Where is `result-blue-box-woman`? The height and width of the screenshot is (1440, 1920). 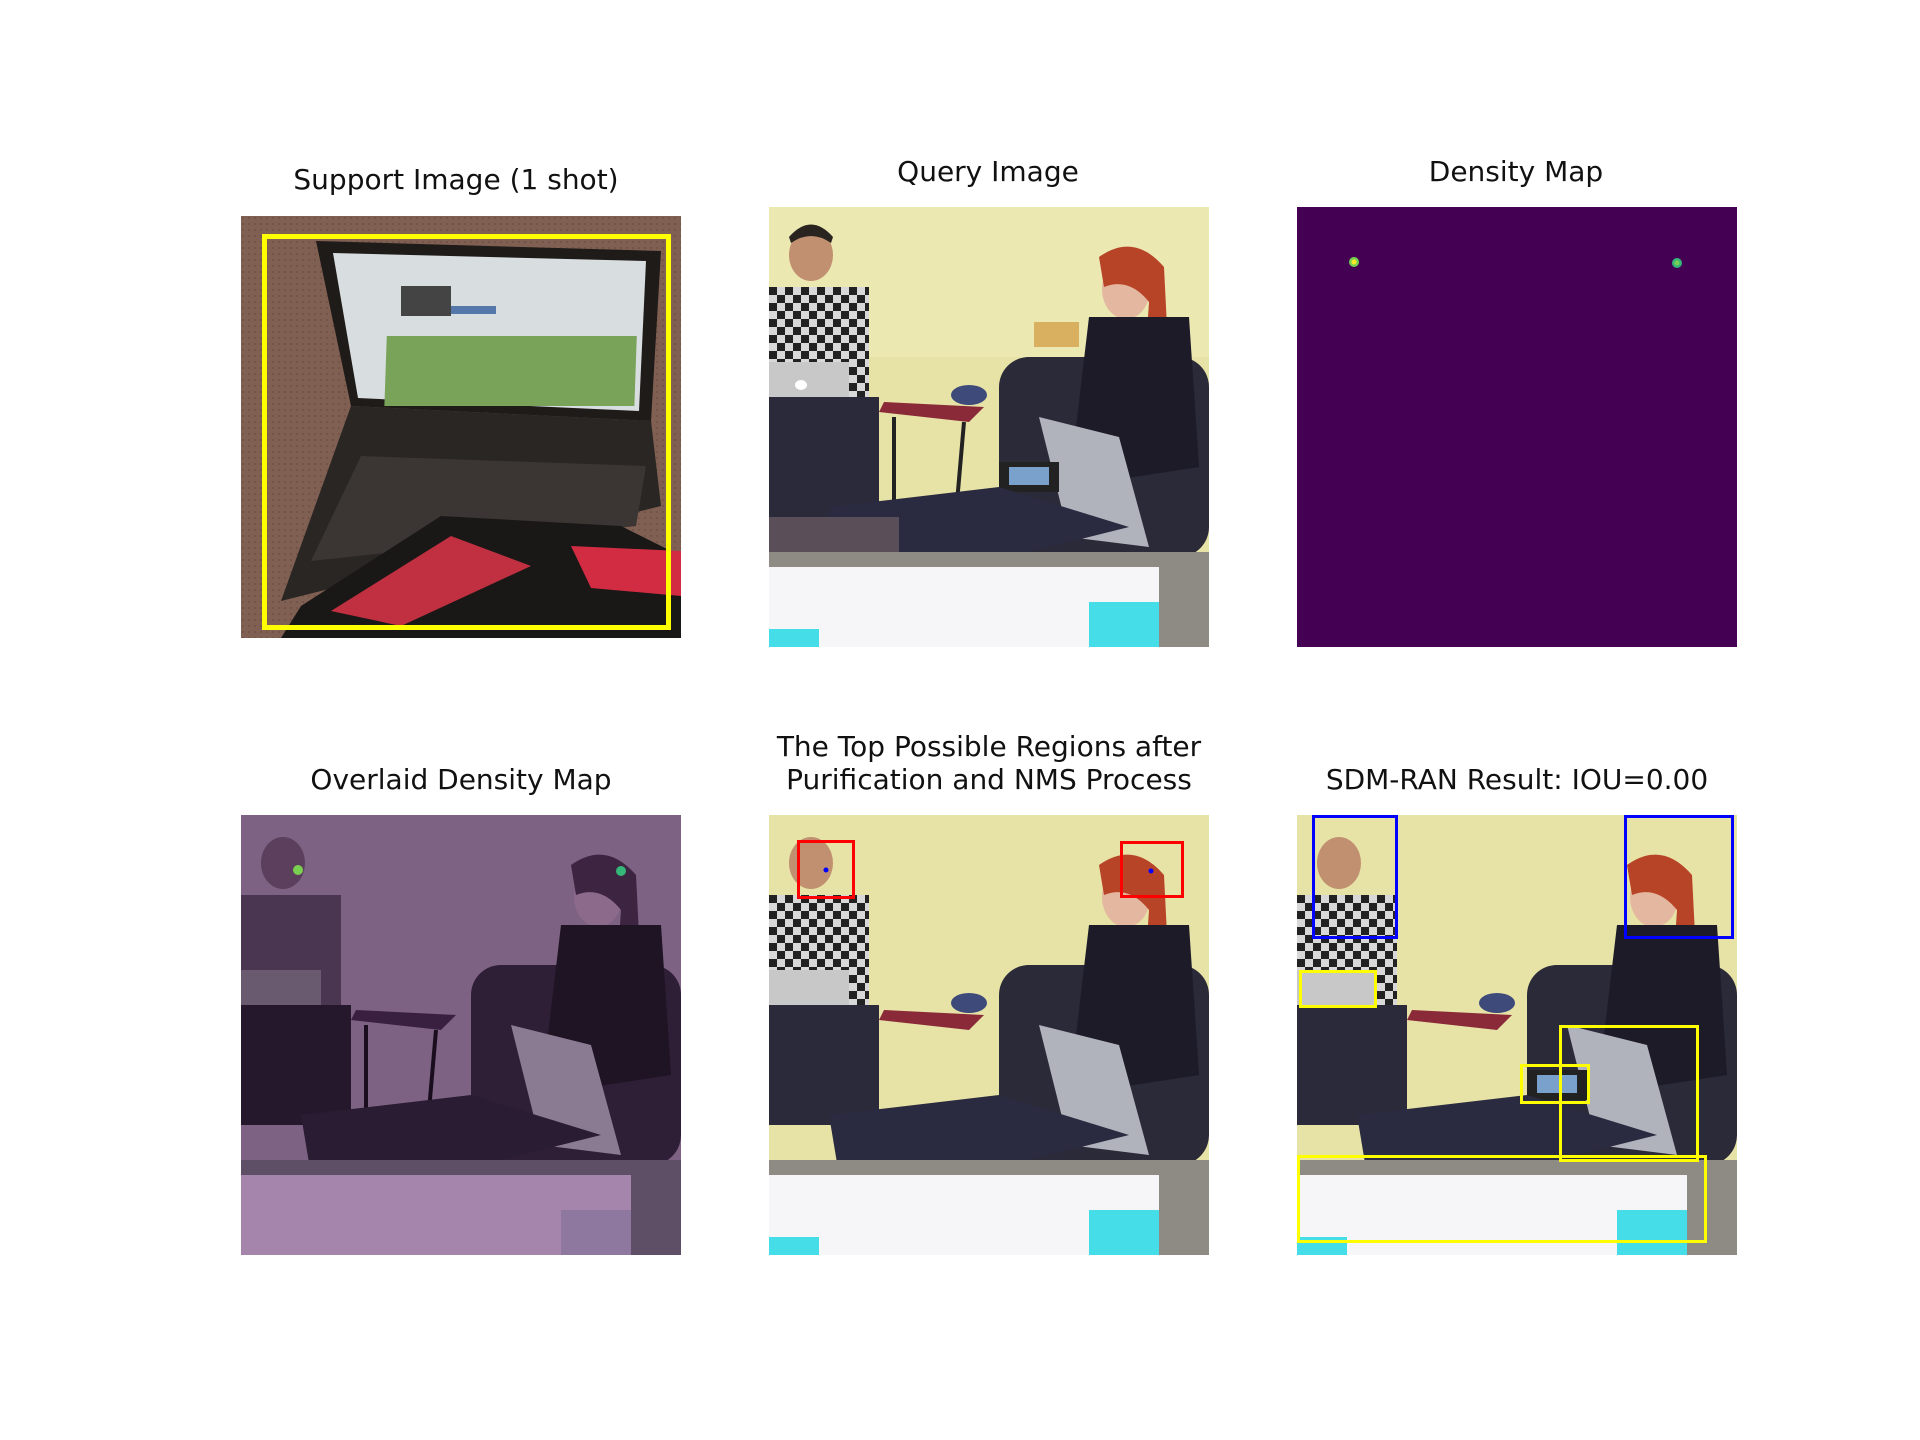 result-blue-box-woman is located at coordinates (1679, 877).